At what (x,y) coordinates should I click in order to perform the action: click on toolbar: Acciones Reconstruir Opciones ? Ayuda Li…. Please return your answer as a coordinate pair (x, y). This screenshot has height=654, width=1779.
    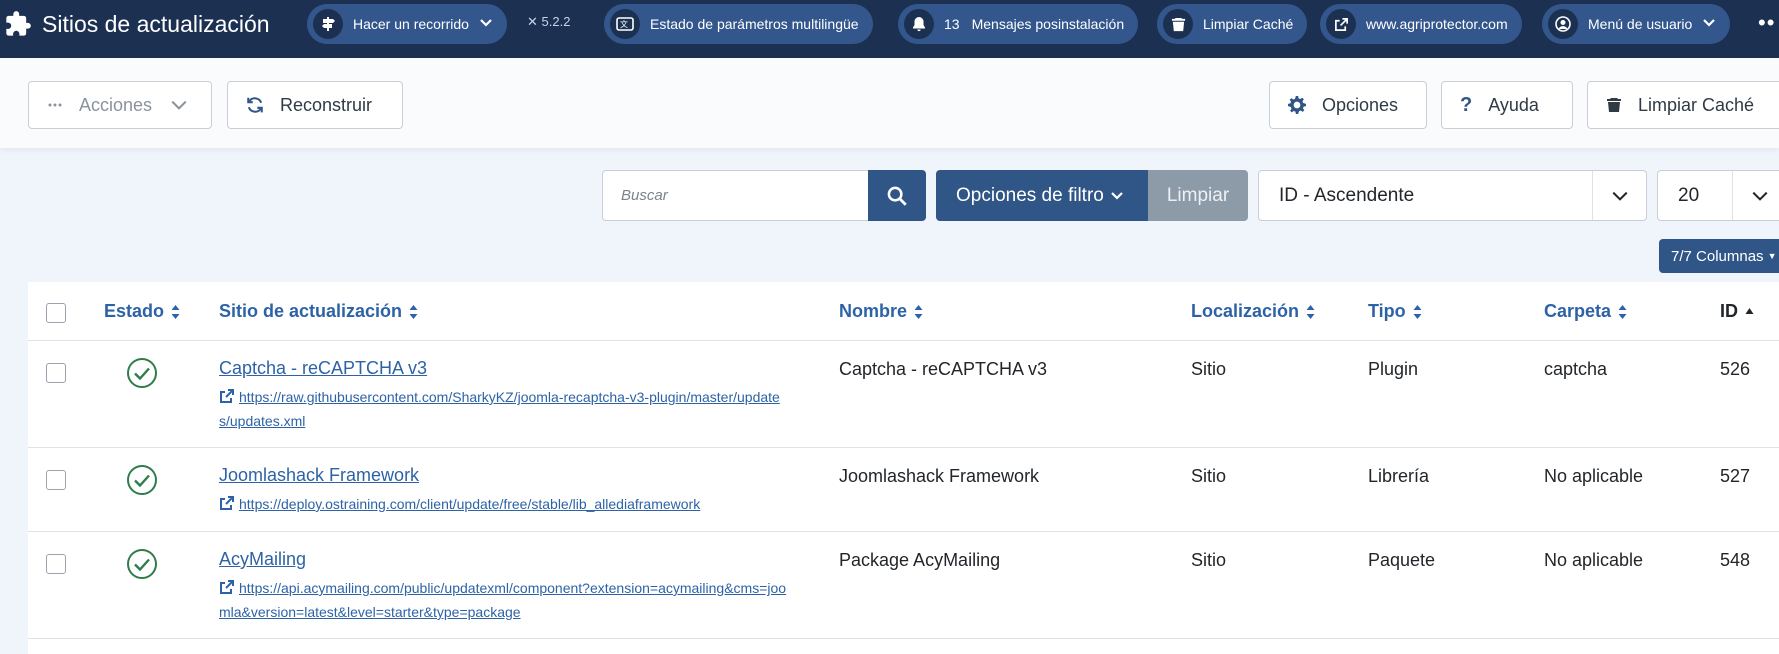
    Looking at the image, I should click on (889, 103).